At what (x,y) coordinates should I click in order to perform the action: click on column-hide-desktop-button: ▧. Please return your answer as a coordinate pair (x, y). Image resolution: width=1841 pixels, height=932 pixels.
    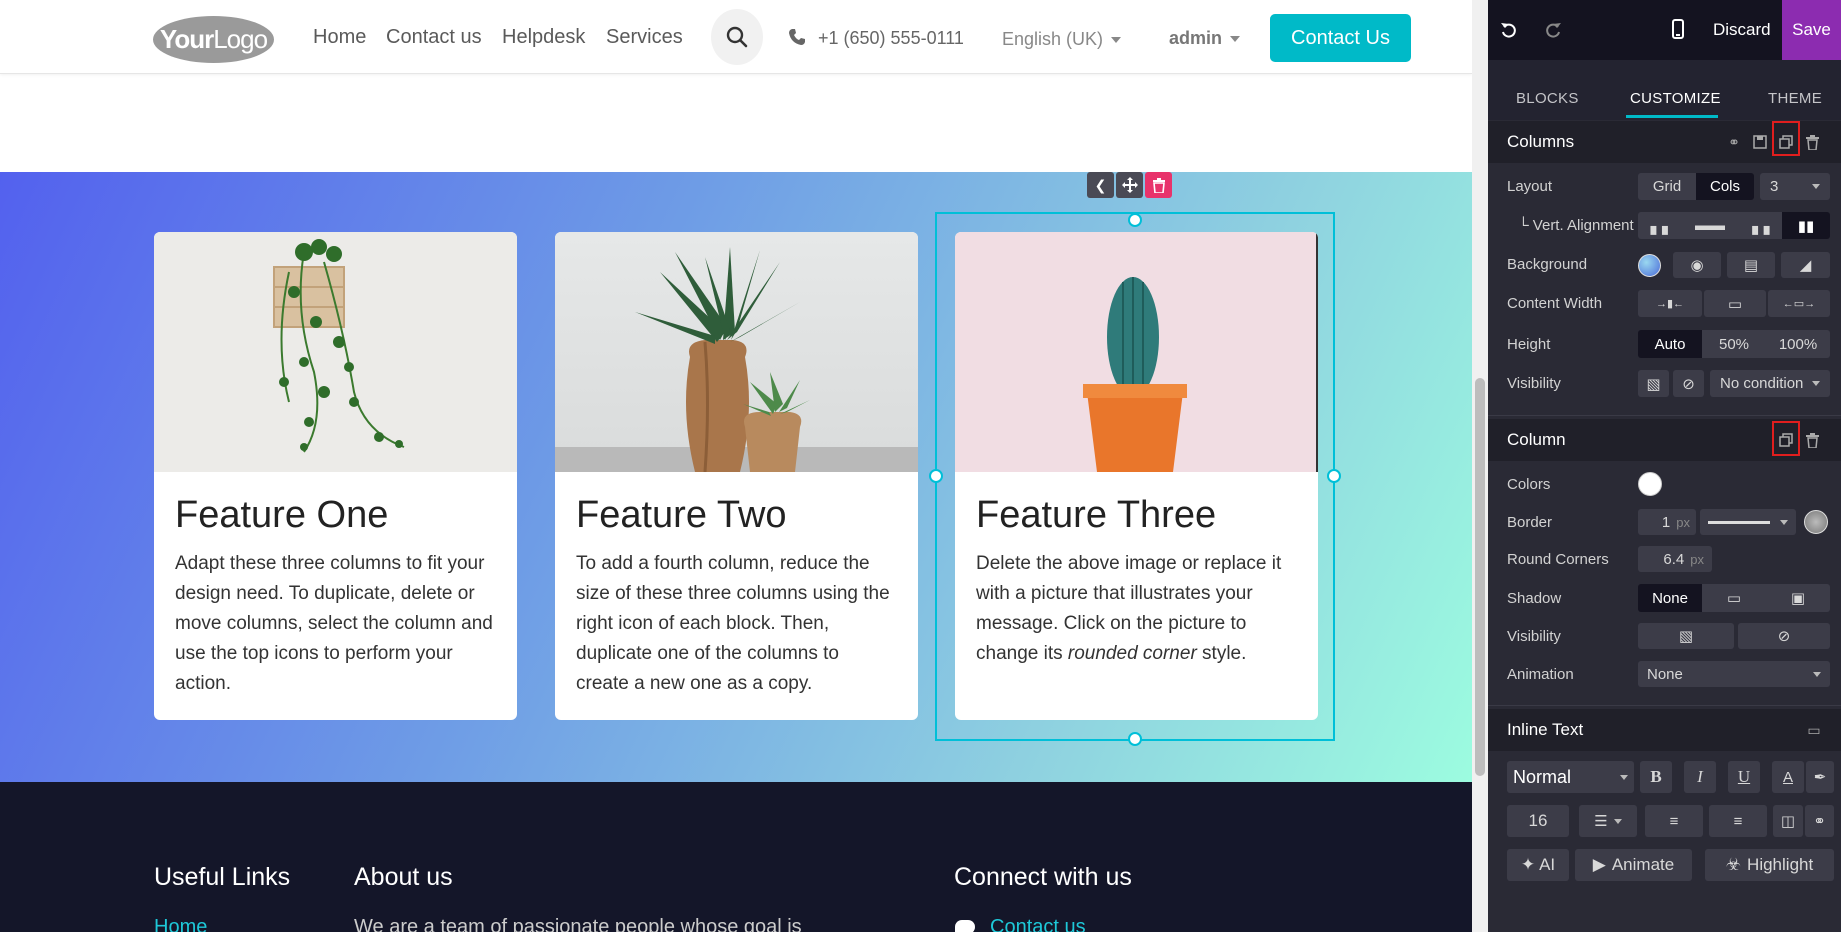
    Looking at the image, I should click on (1686, 636).